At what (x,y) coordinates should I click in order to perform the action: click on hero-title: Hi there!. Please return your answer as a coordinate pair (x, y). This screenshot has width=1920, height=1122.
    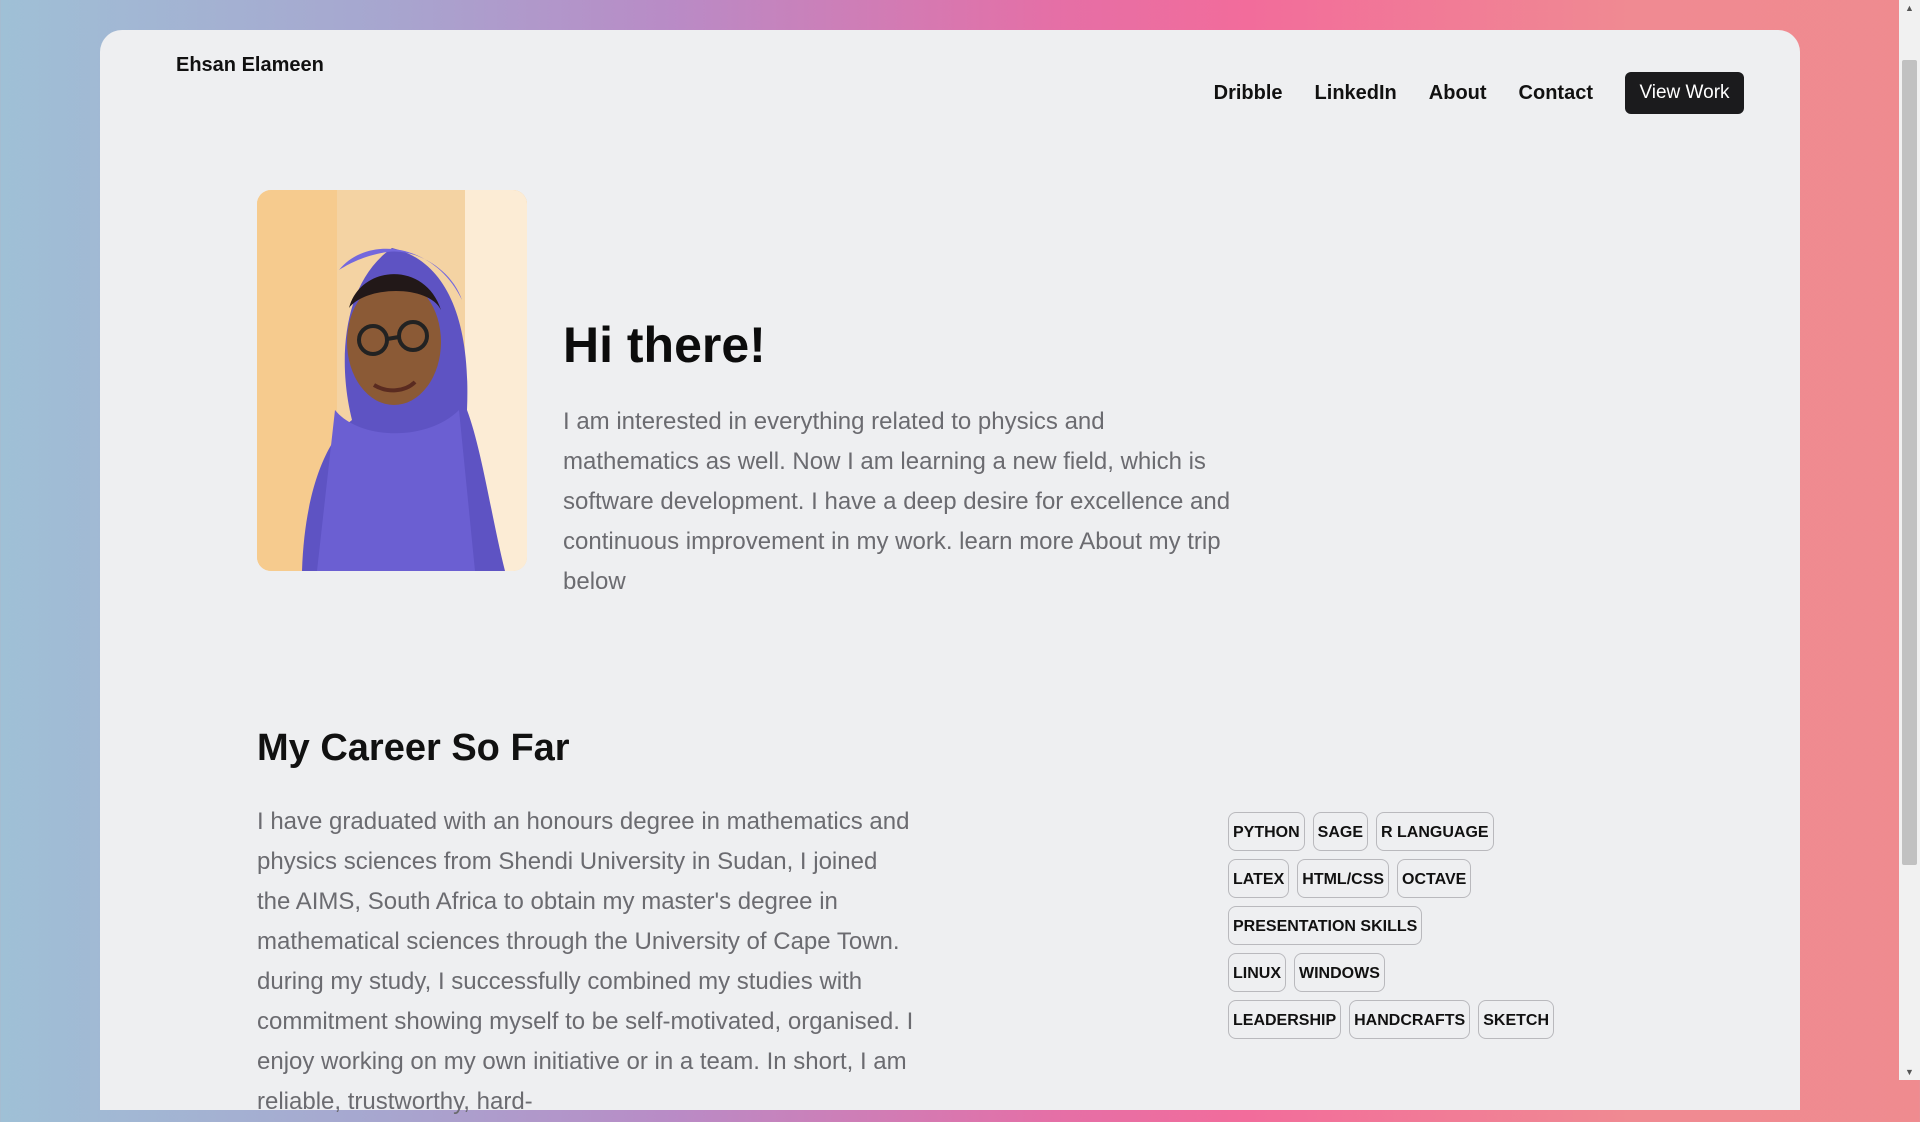
    Looking at the image, I should click on (664, 345).